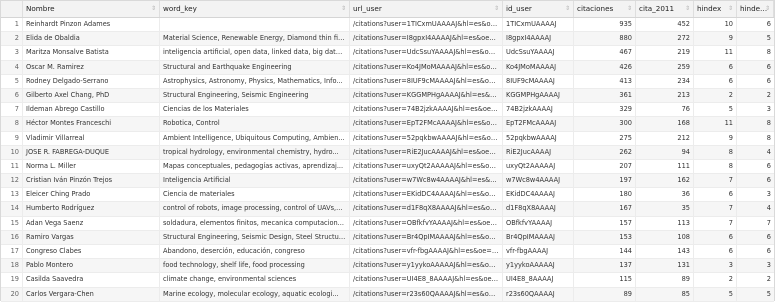 The image size is (775, 302). What do you see at coordinates (605, 138) in the screenshot?
I see `cell-citaciones: 275` at bounding box center [605, 138].